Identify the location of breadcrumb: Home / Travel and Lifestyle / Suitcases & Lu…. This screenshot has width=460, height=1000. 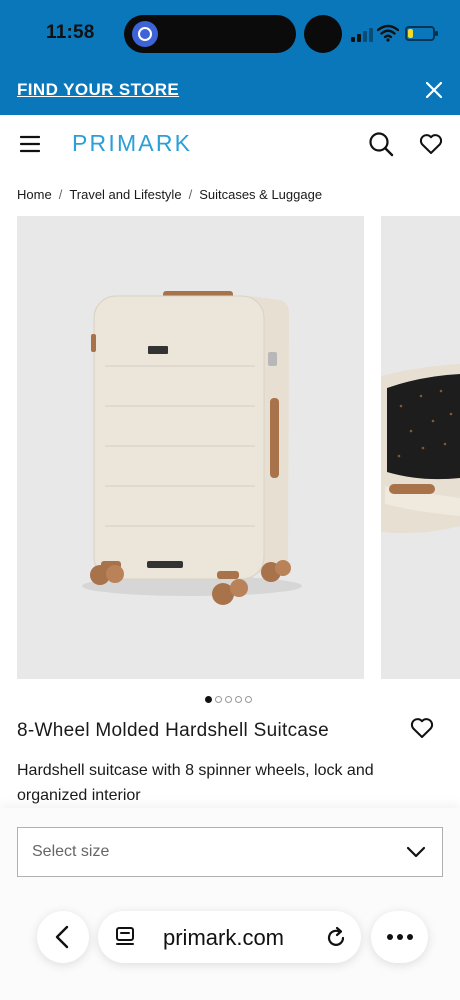
(169, 194).